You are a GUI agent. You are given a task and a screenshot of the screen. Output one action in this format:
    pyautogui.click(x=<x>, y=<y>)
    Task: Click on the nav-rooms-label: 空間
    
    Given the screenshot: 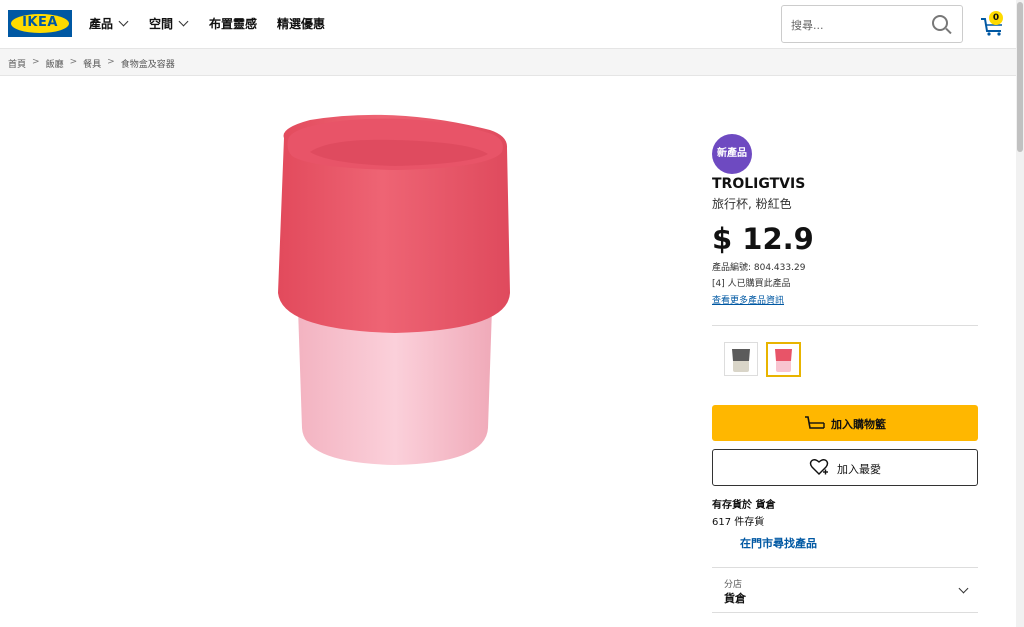 What is the action you would take?
    pyautogui.click(x=161, y=24)
    